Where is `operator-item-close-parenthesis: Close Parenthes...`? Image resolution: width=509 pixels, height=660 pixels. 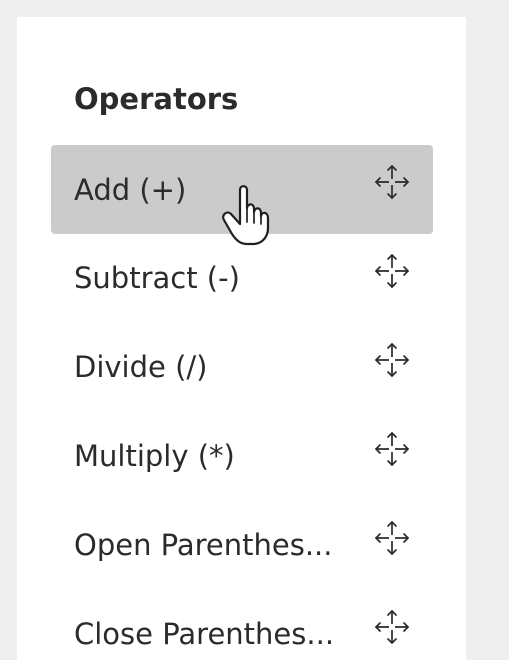
operator-item-close-parenthesis: Close Parenthes... is located at coordinates (242, 625).